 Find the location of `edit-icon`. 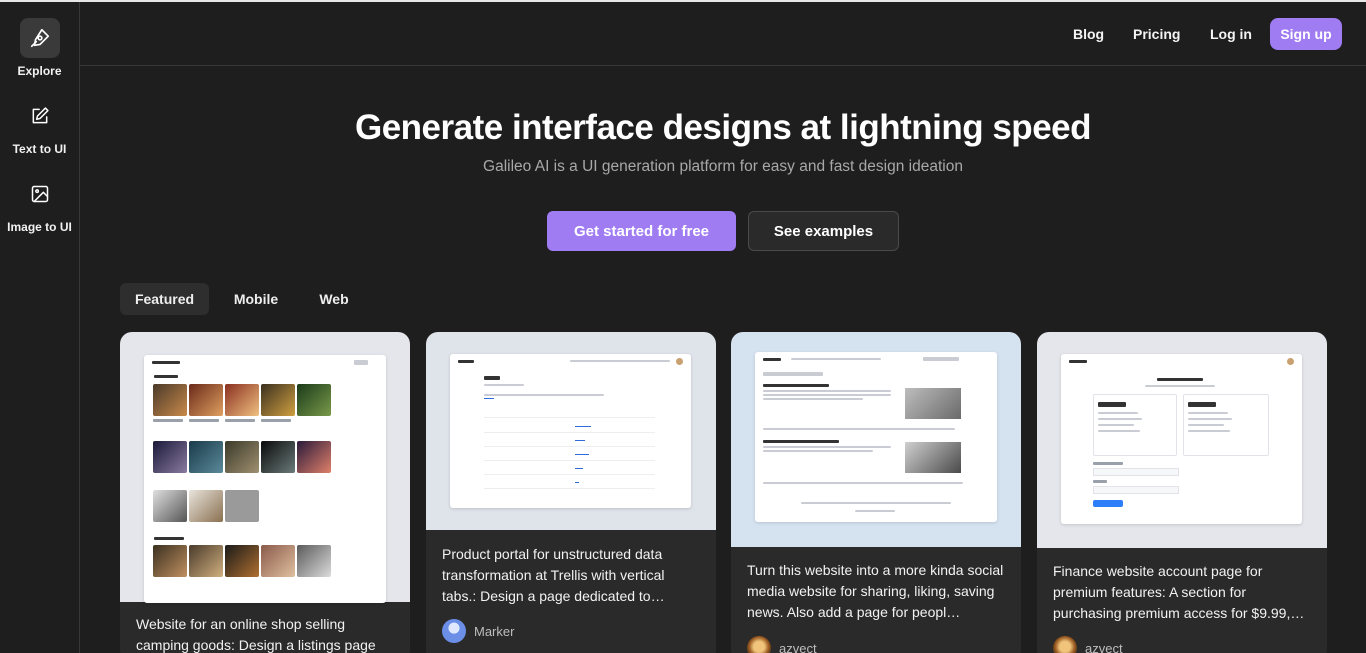

edit-icon is located at coordinates (40, 116).